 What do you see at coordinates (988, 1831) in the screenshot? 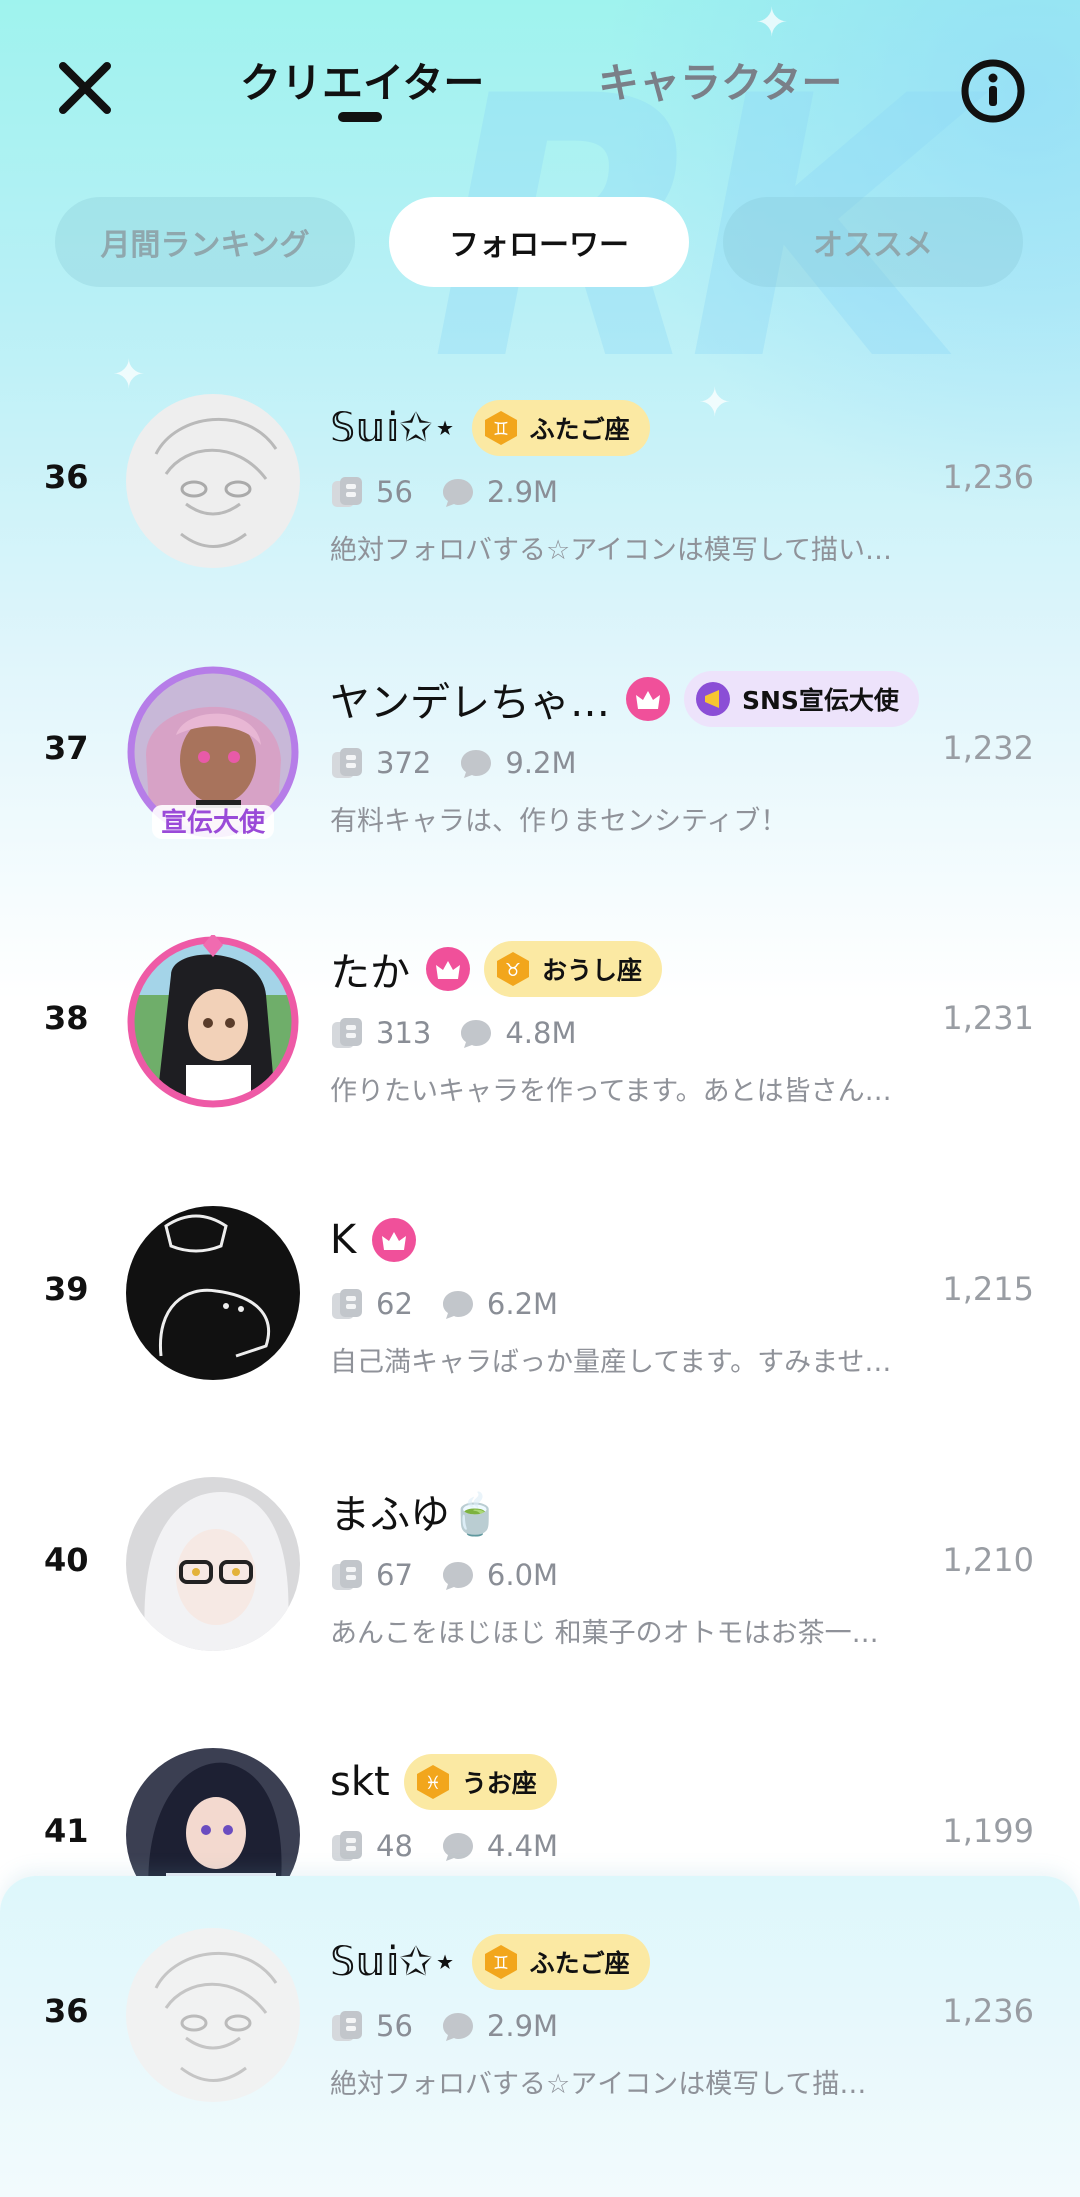
I see `follower-count: 1,199` at bounding box center [988, 1831].